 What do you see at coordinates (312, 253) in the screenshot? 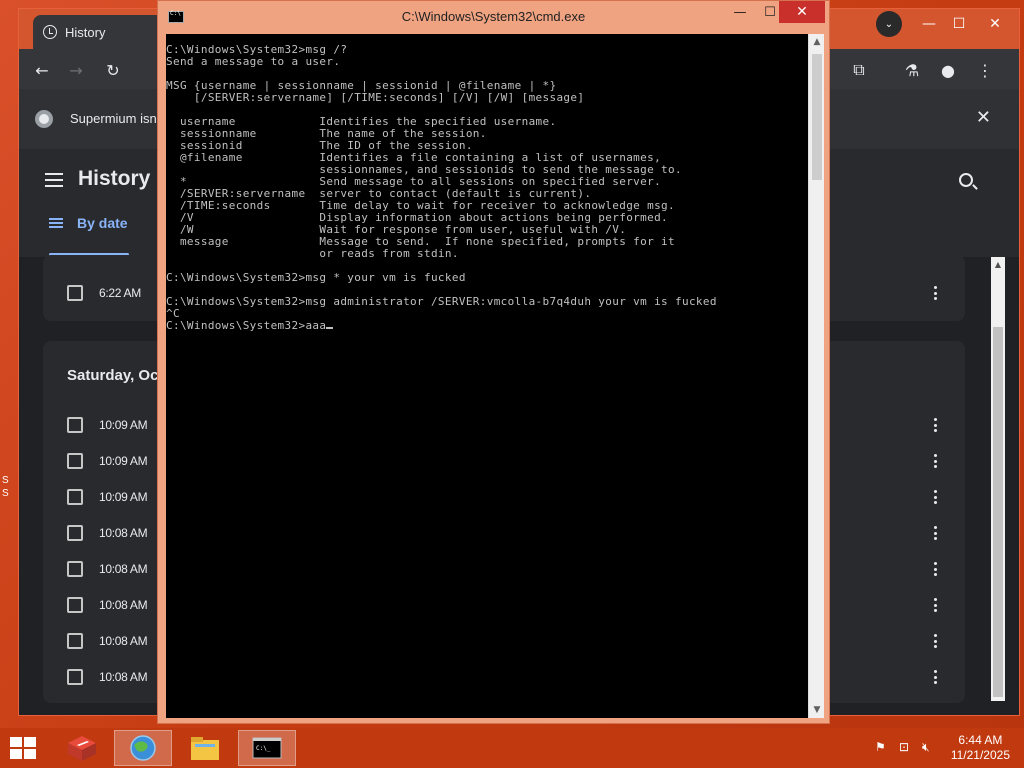
I see `console-line: or reads from stdin.` at bounding box center [312, 253].